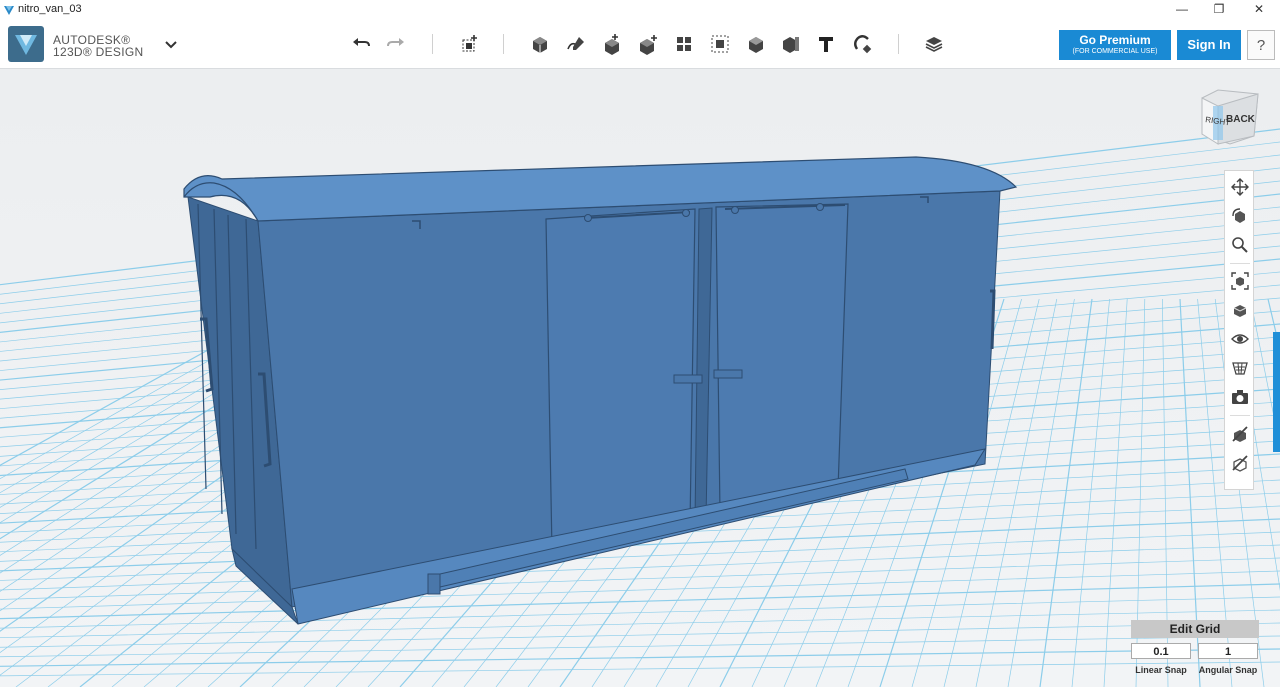 This screenshot has width=1280, height=687. I want to click on camera-icon, so click(1240, 397).